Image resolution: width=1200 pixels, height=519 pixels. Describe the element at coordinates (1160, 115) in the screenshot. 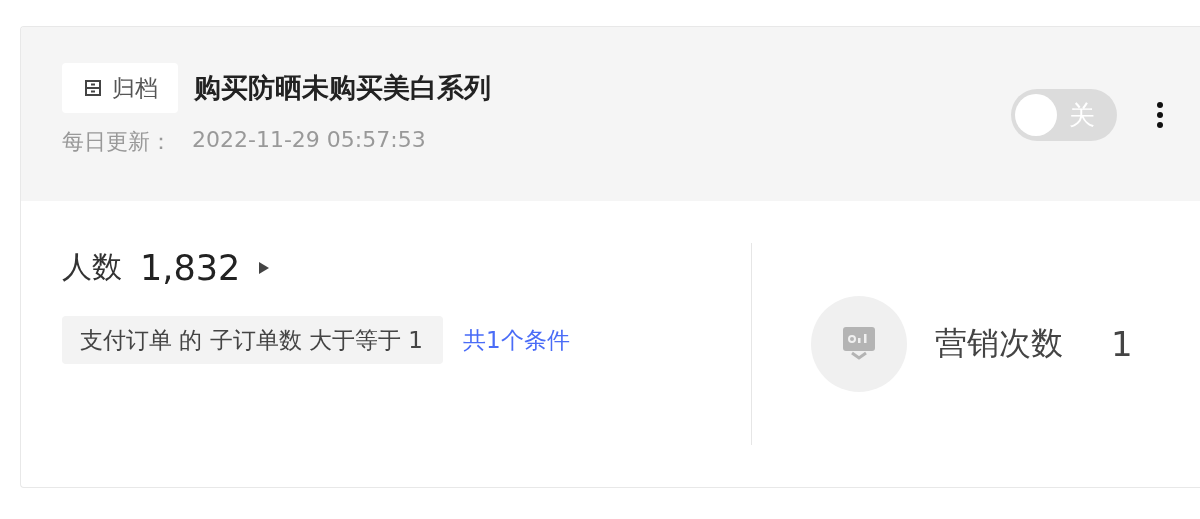

I see `more-icon` at that location.